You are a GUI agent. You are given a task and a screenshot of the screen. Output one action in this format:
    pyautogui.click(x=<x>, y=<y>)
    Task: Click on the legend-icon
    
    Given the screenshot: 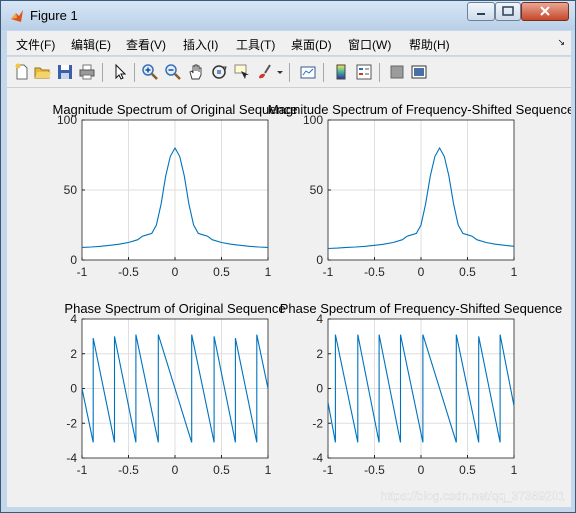 What is the action you would take?
    pyautogui.click(x=364, y=72)
    